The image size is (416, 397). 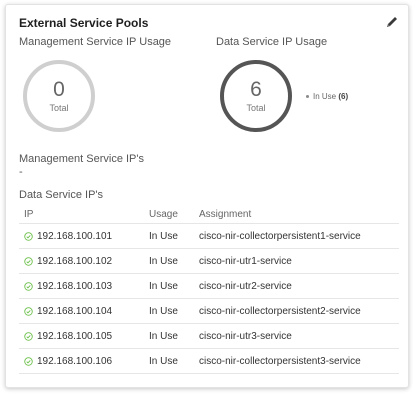 I want to click on data-service-ips-label: Data Service IP's, so click(x=61, y=195).